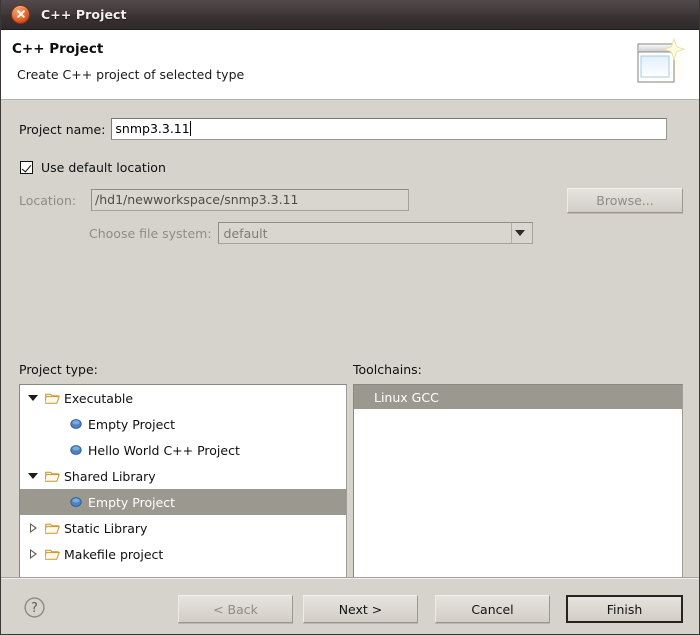  What do you see at coordinates (164, 450) in the screenshot?
I see `tree-item-label: Hello World C++ Project` at bounding box center [164, 450].